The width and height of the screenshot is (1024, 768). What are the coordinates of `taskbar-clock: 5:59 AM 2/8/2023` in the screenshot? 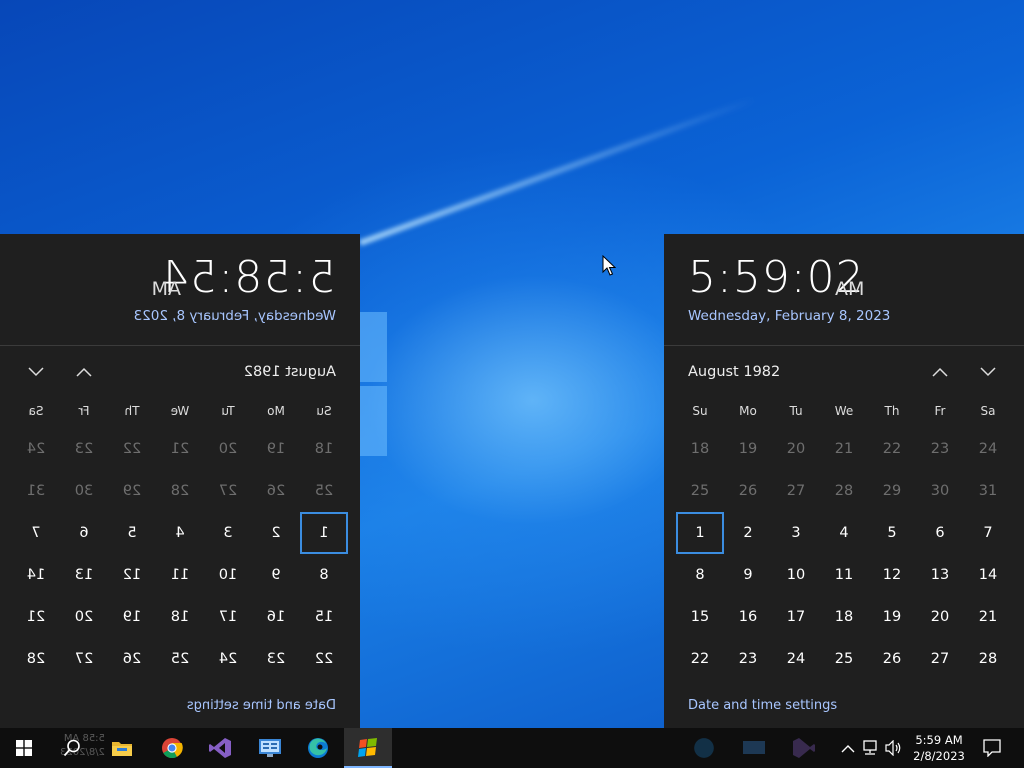 It's located at (939, 748).